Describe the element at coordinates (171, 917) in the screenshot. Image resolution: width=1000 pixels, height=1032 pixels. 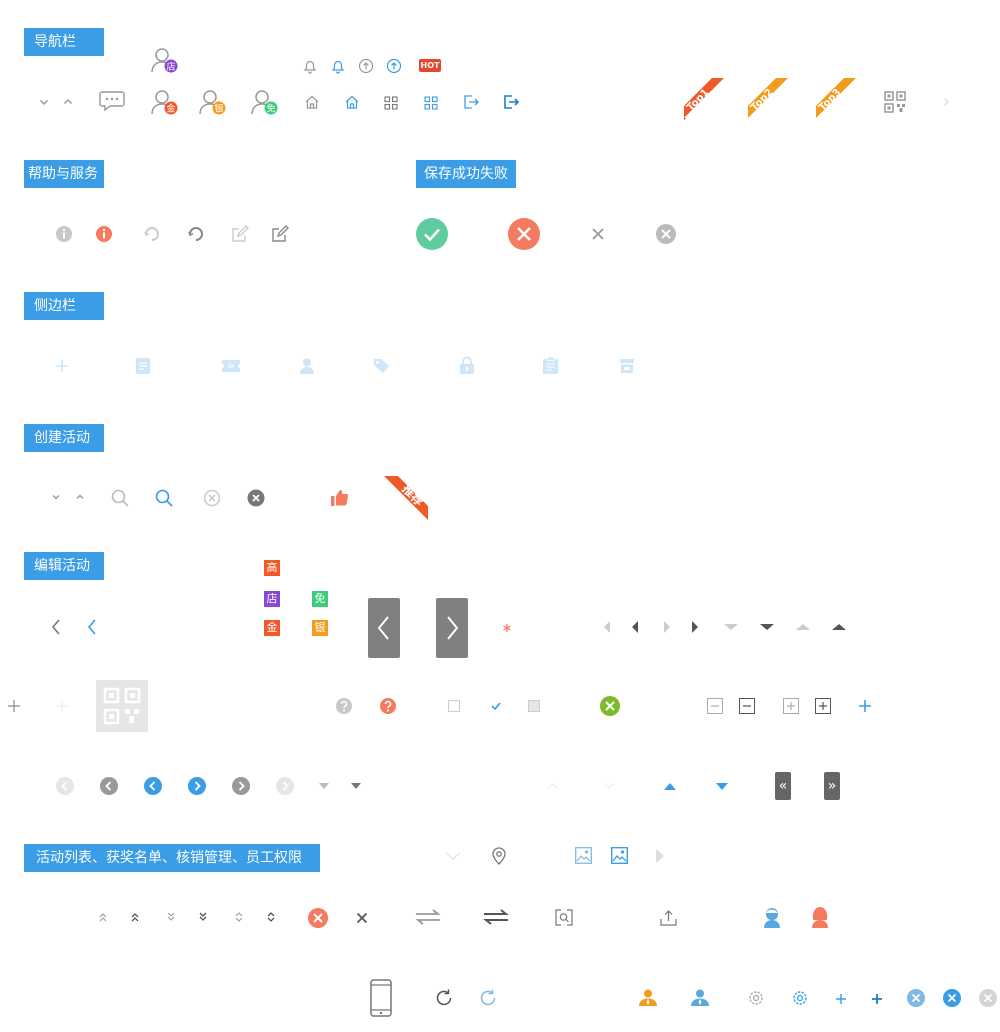
I see `double-down-light-icon` at that location.